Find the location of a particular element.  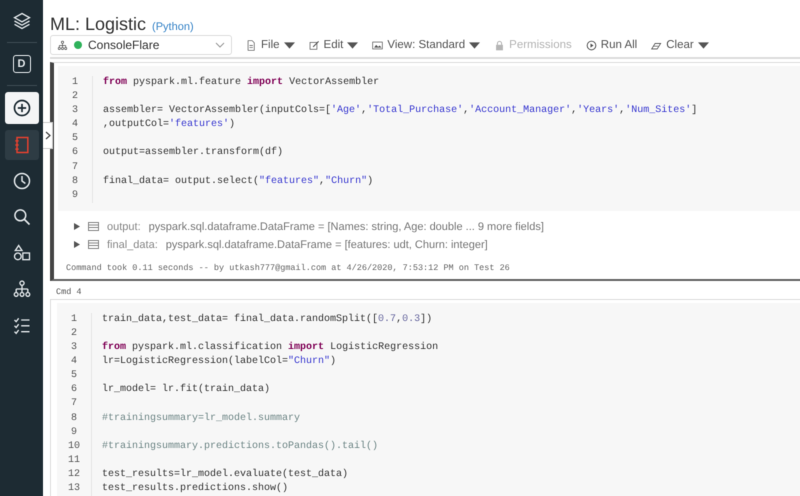

code-line: ,outputCol='features') is located at coordinates (169, 125).